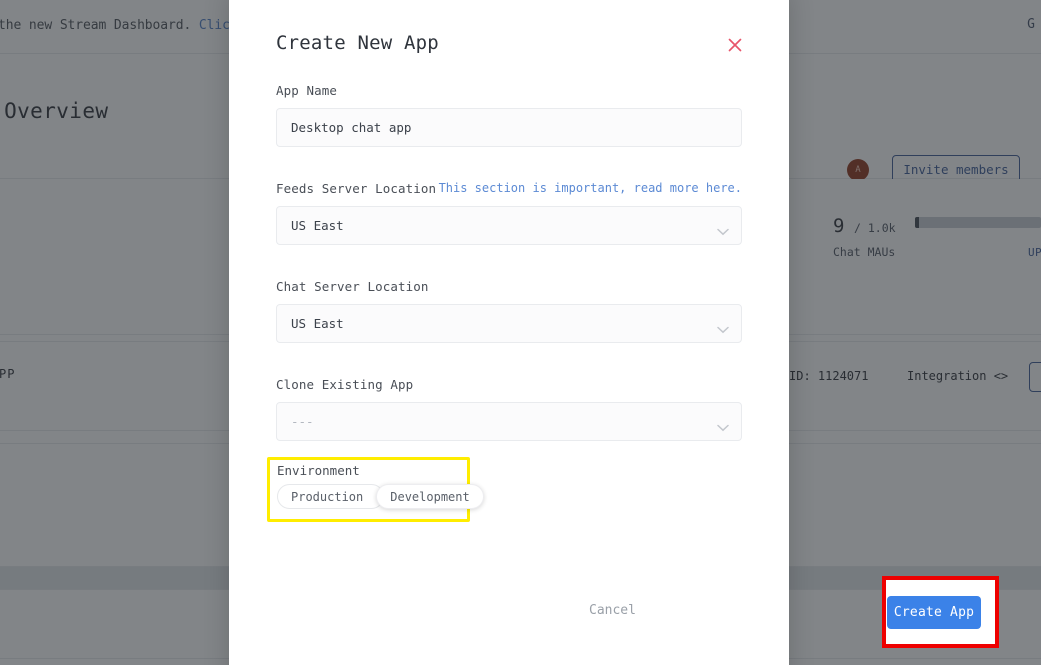 The image size is (1041, 665). I want to click on chat-server-label: Chat Server Location, so click(352, 286).